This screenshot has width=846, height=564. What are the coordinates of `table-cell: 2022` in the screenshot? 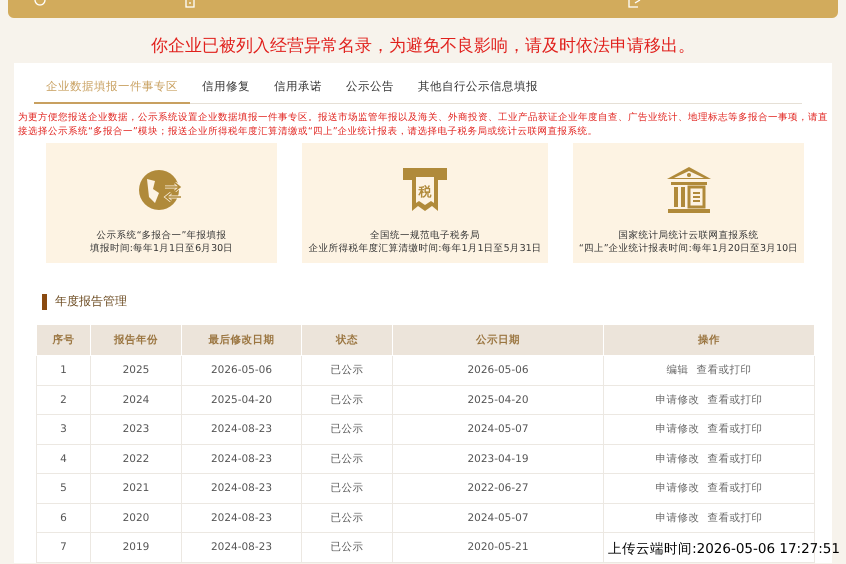 It's located at (136, 459).